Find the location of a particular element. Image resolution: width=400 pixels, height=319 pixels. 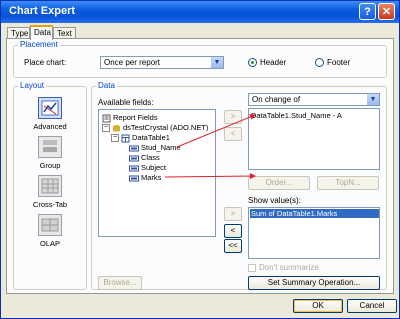

help-button: ? is located at coordinates (367, 11).